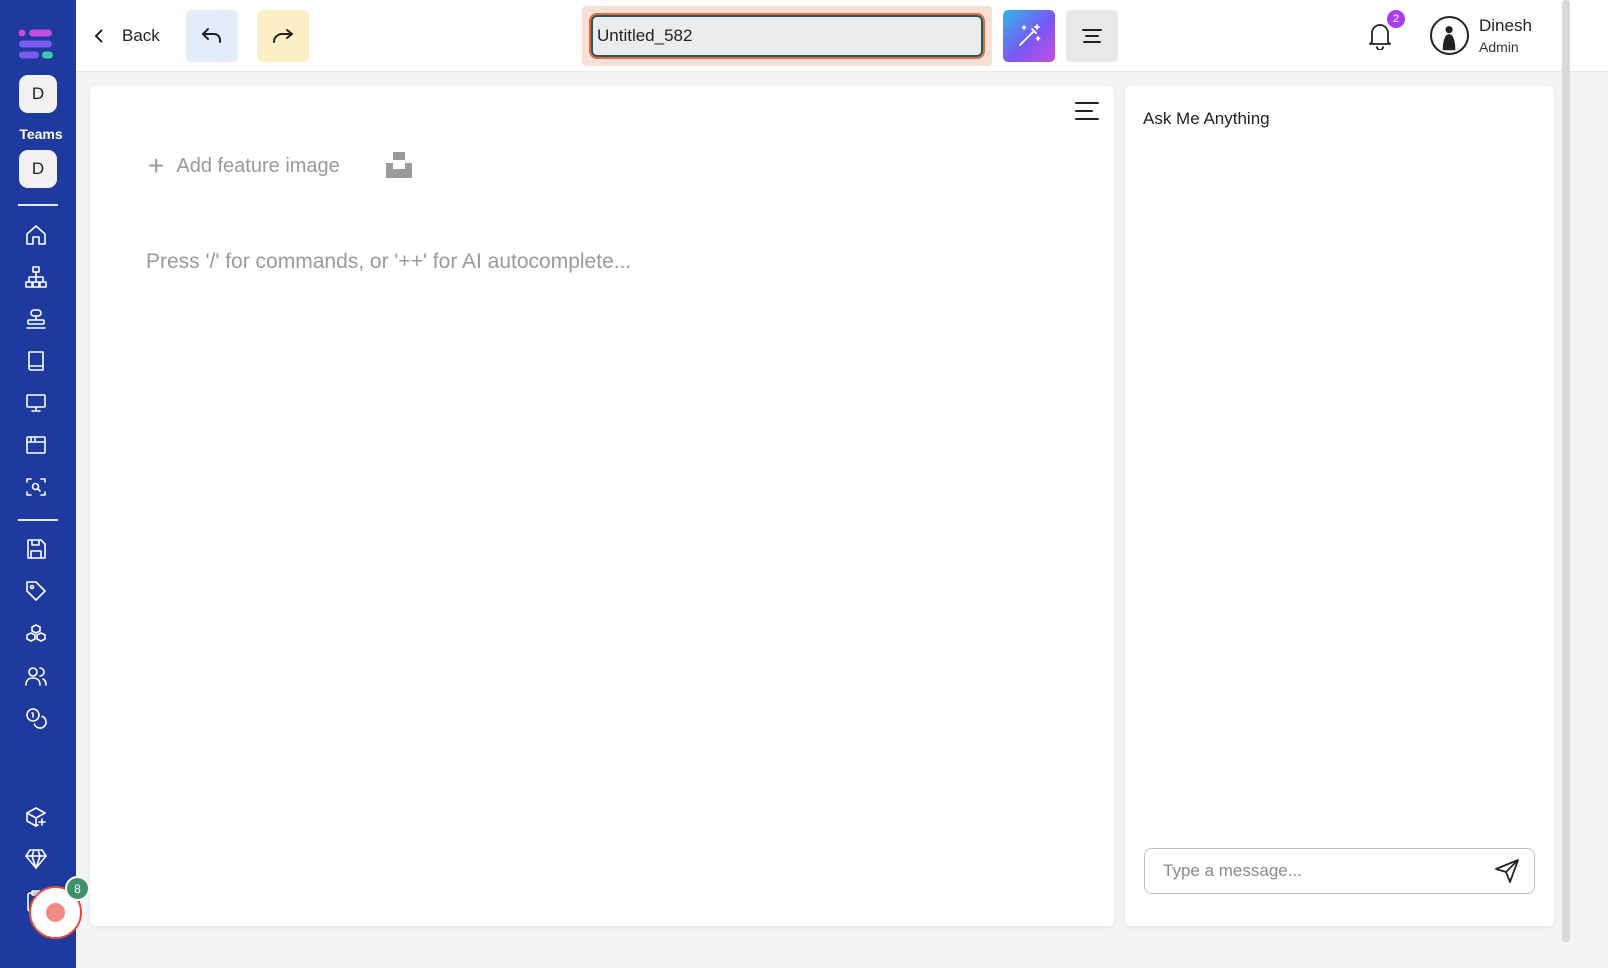  What do you see at coordinates (36, 445) in the screenshot?
I see `browser-window-icon` at bounding box center [36, 445].